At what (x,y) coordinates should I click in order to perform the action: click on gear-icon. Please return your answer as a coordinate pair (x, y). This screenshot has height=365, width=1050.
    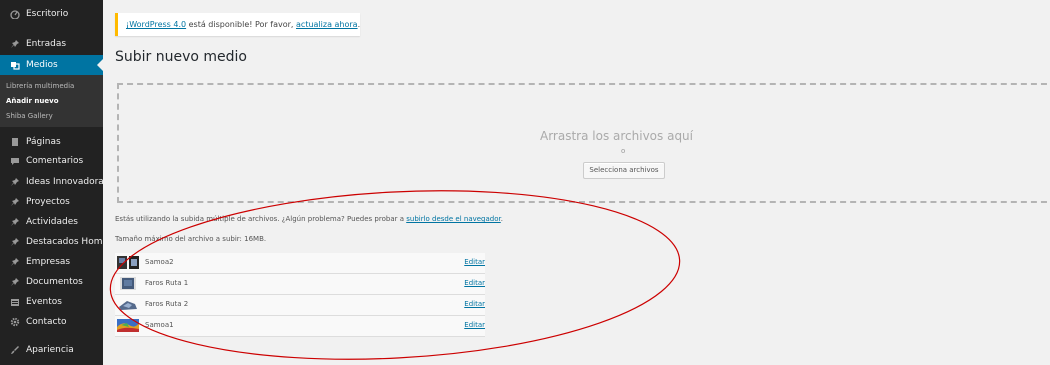
    Looking at the image, I should click on (15, 322).